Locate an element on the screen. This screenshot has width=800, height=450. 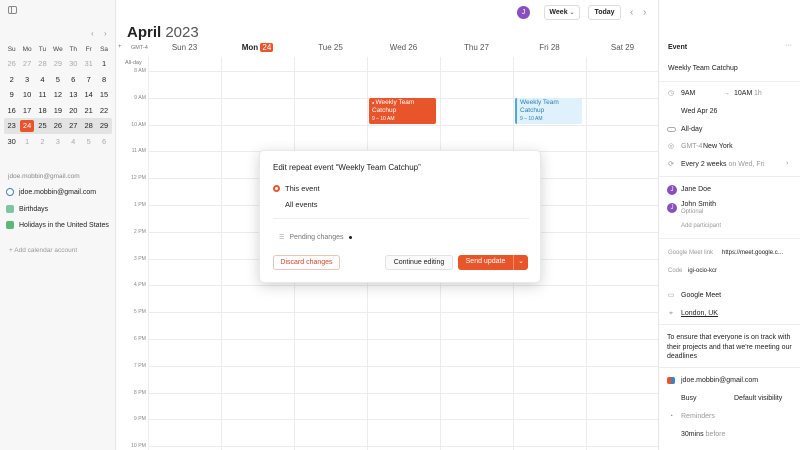
end-time: 10AM is located at coordinates (743, 93).